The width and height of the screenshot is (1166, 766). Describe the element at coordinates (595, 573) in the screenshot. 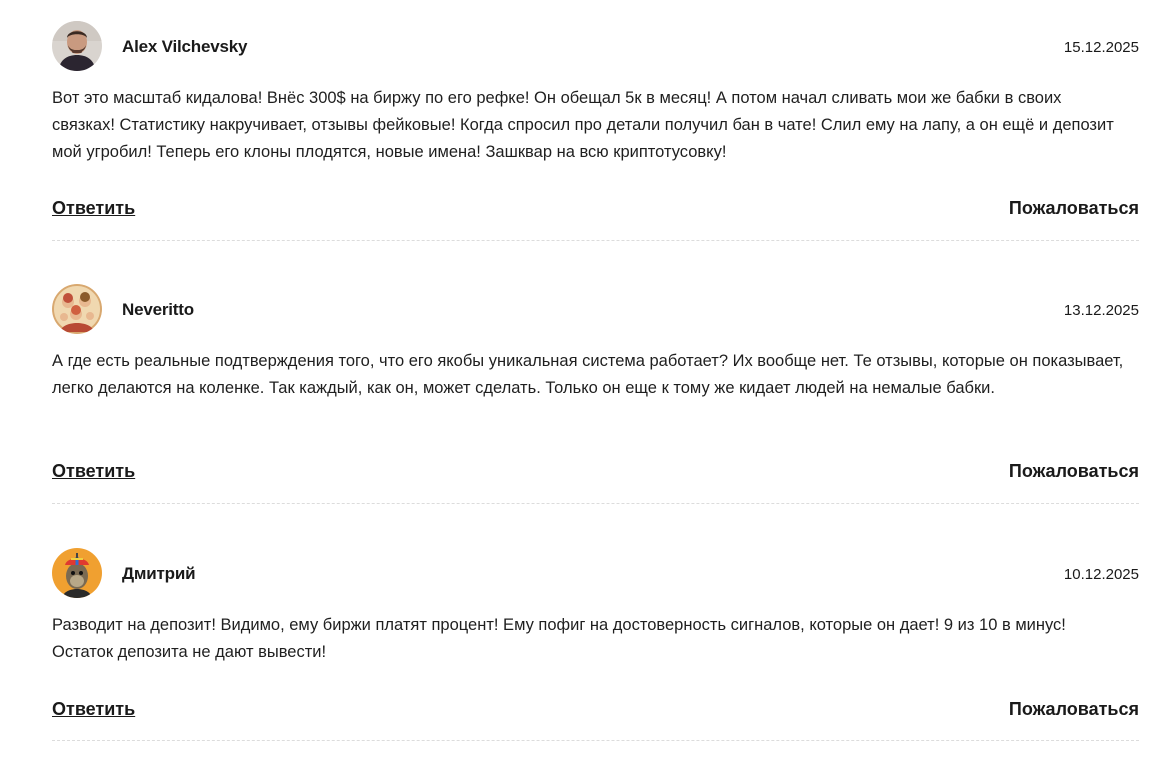

I see `comment-header: Дмитрий 10.12.2025` at that location.